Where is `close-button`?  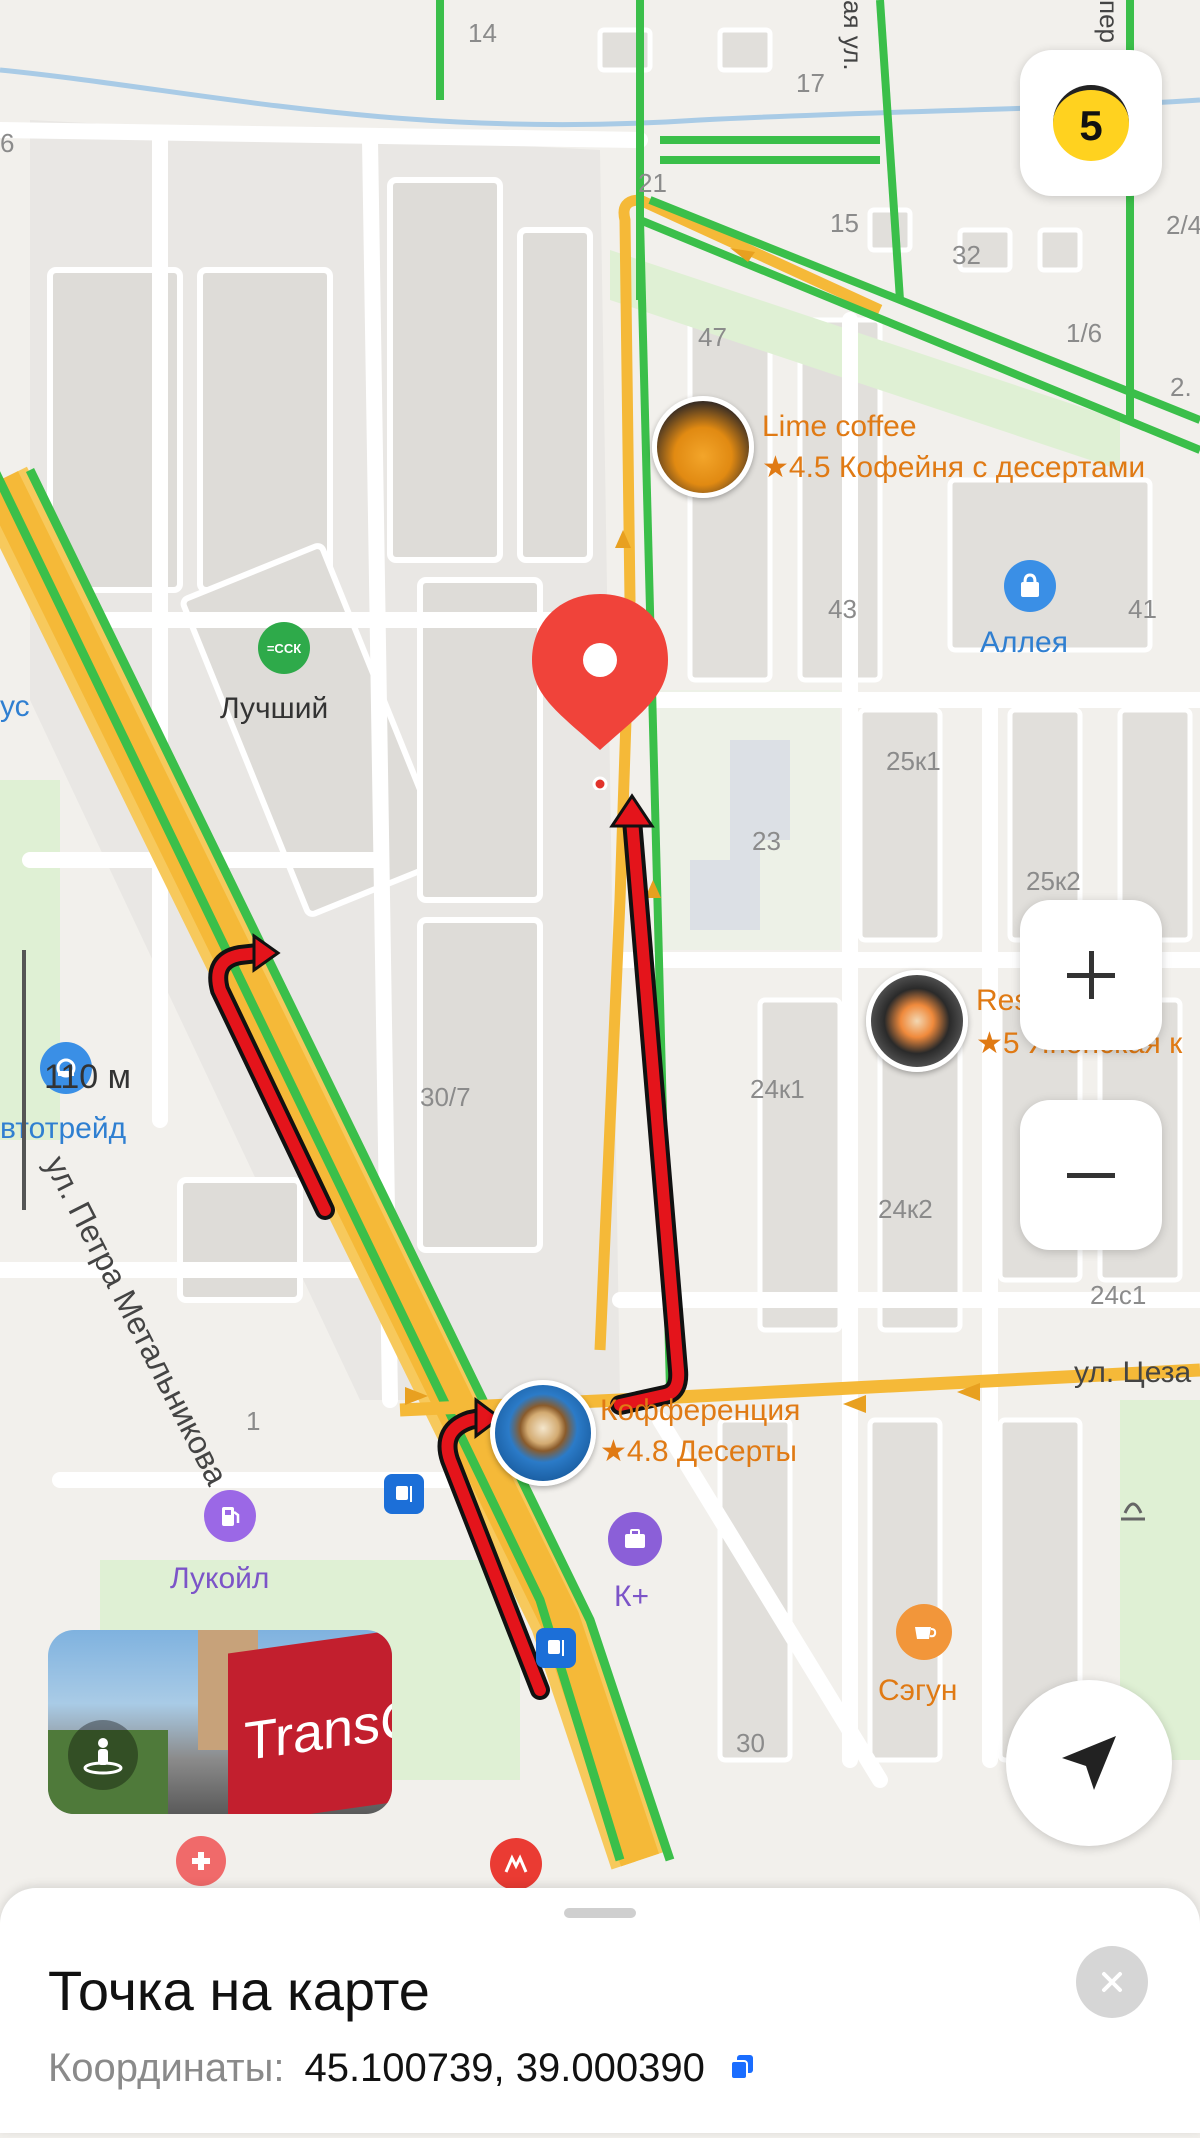 close-button is located at coordinates (1112, 1982).